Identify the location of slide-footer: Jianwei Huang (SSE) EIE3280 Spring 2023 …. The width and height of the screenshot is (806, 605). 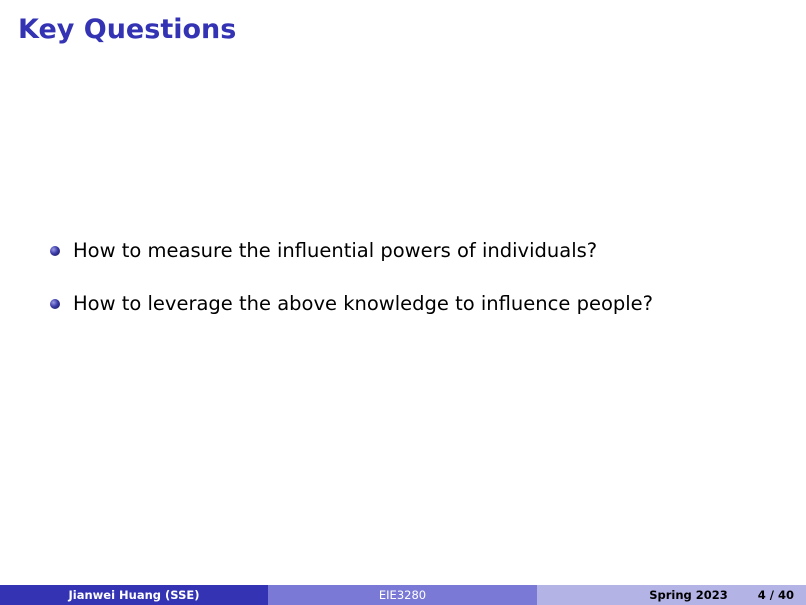
(403, 595).